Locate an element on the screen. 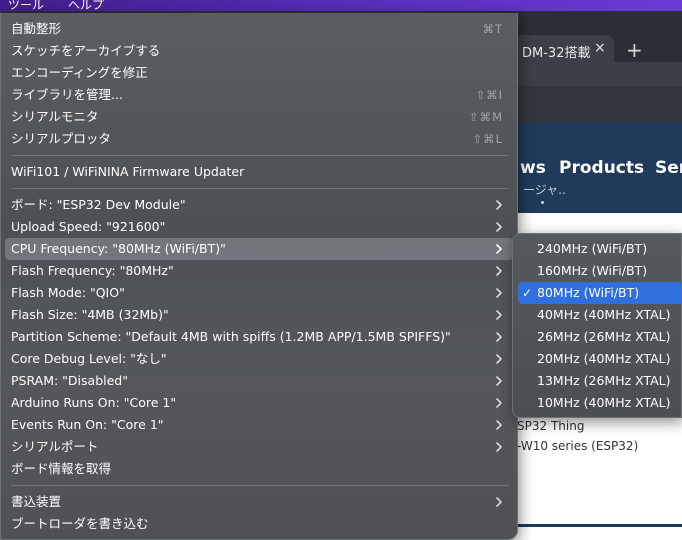  menu-item-manage-libraries: ライブラリを管理... ⇧⌘I is located at coordinates (259, 95).